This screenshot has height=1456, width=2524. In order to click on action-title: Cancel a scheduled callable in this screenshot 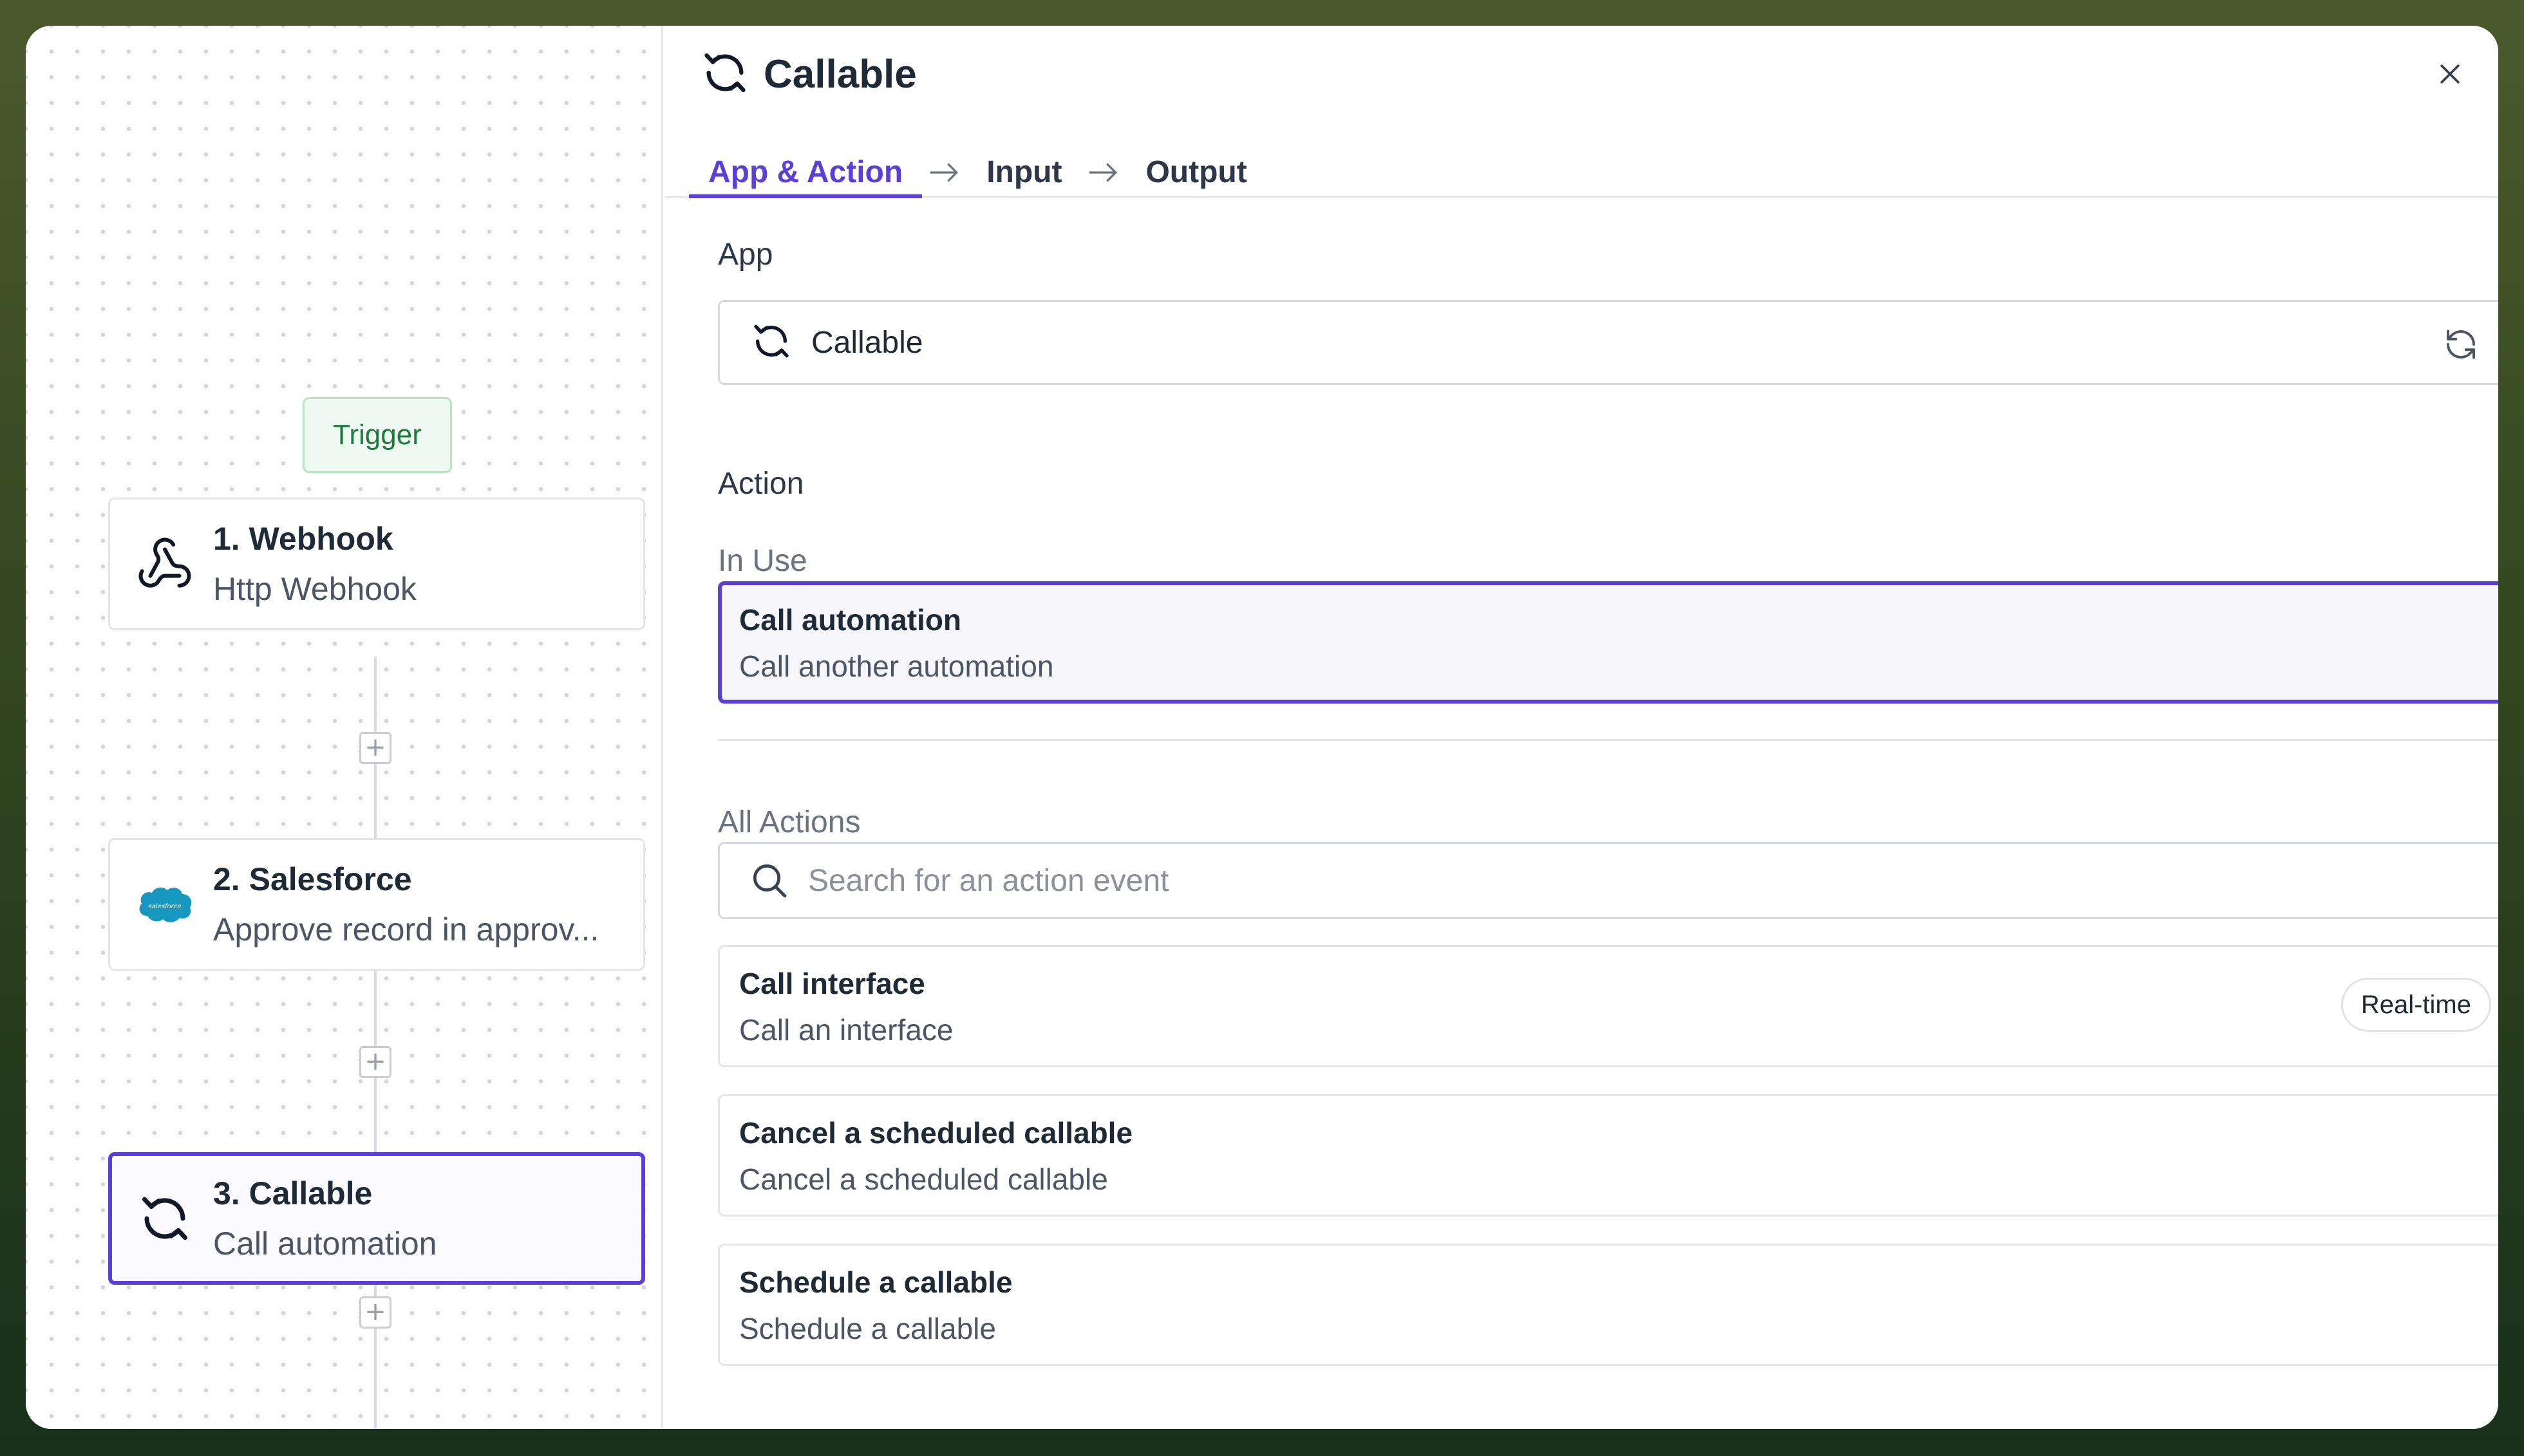, I will do `click(936, 1133)`.